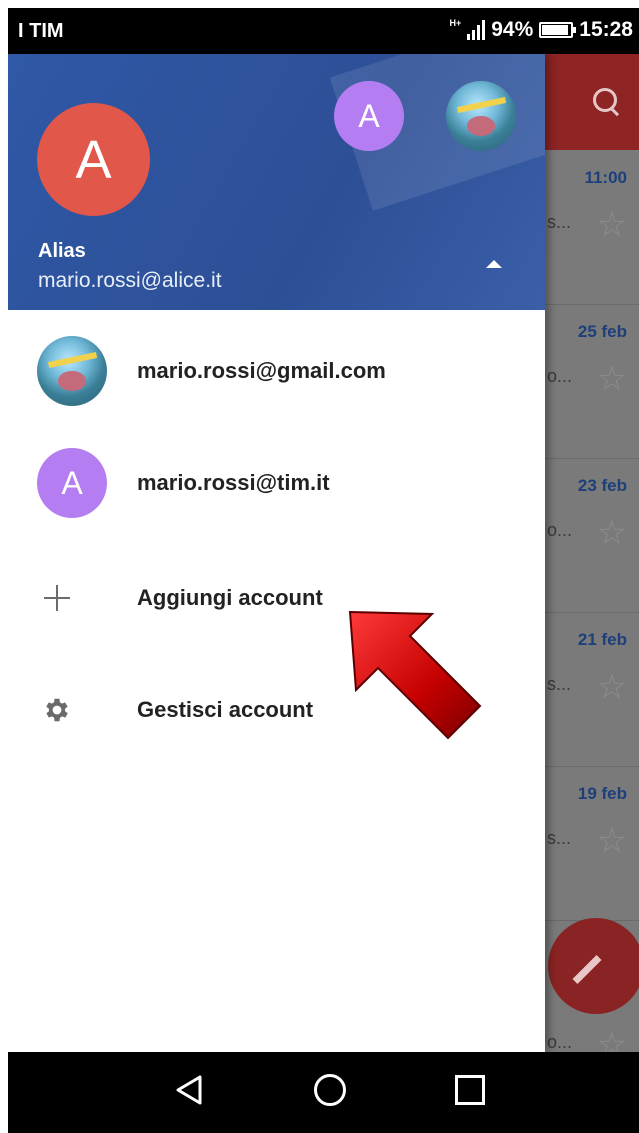  I want to click on network-type: H+, so click(455, 23).